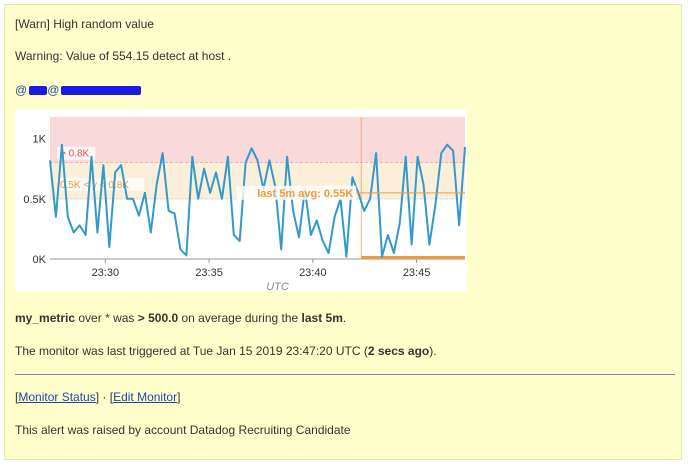  I want to click on divider, so click(345, 374).